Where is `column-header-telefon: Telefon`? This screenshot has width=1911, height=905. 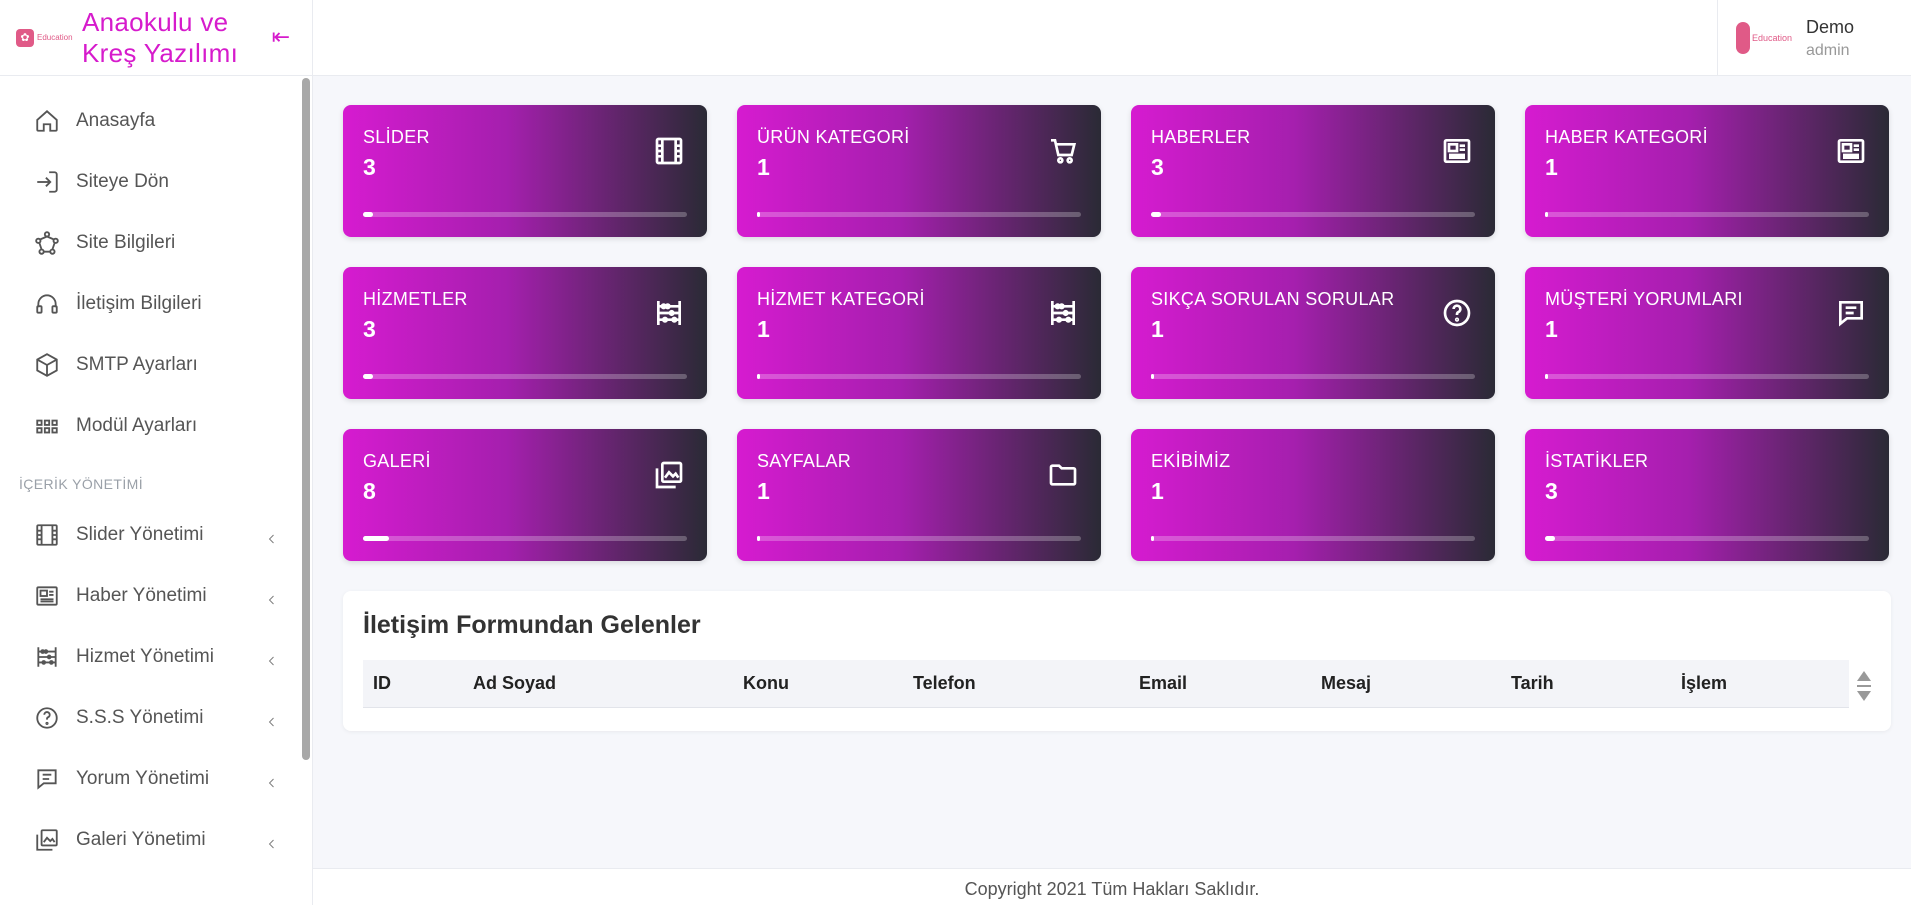
column-header-telefon: Telefon is located at coordinates (1016, 683).